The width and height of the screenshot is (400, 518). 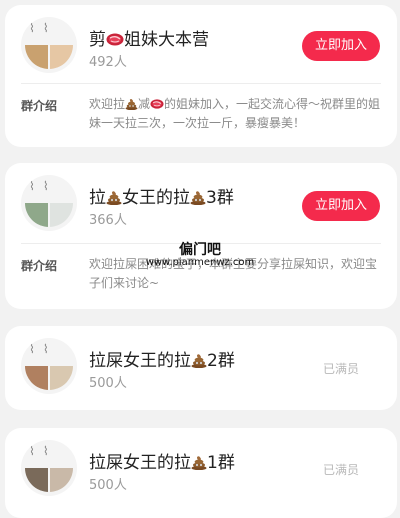 I want to click on intro-label: 群介绍, so click(x=39, y=106).